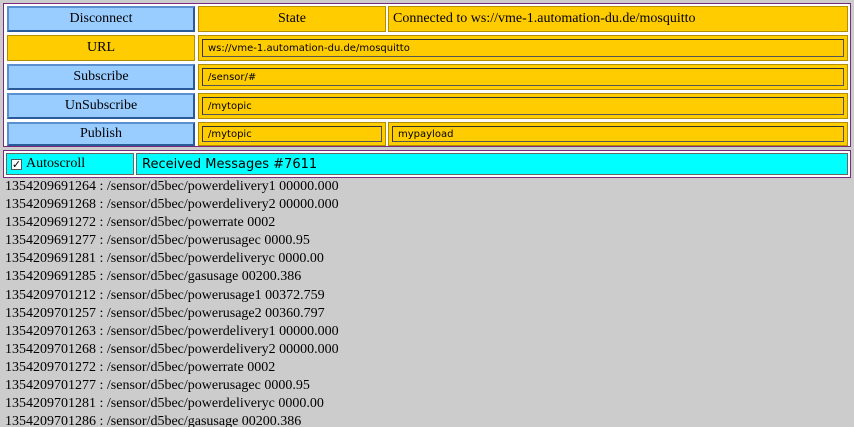  I want to click on subscribe-field-wrapper: /sensor/#, so click(523, 77).